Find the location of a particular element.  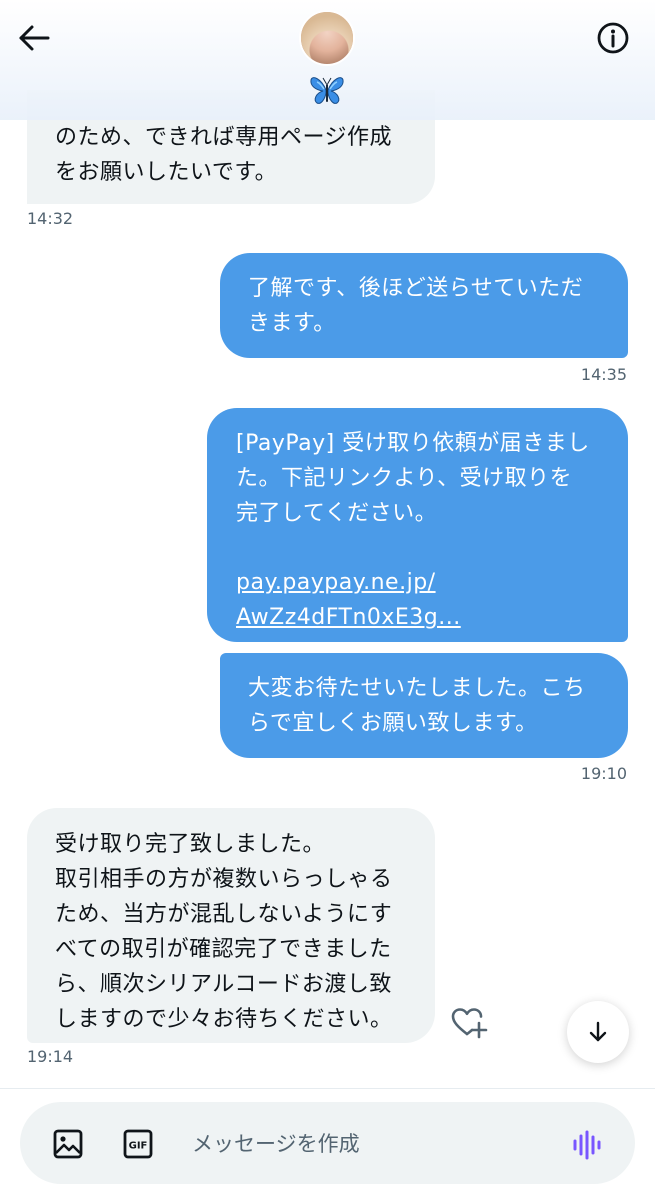

contact-avatar is located at coordinates (327, 38).